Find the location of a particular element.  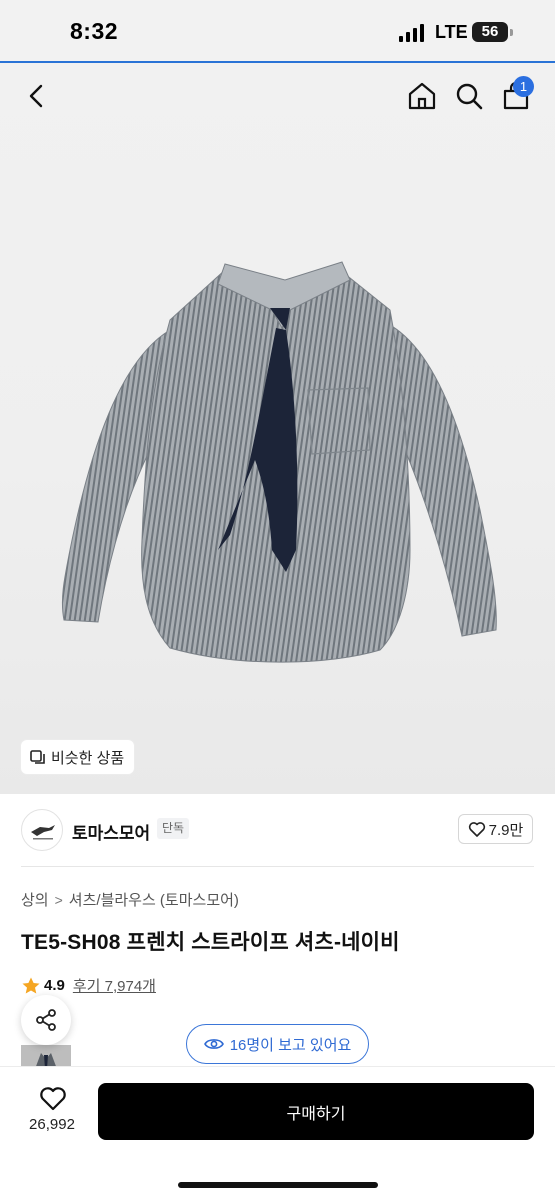

brand-like-button: 7.9만 is located at coordinates (495, 829).